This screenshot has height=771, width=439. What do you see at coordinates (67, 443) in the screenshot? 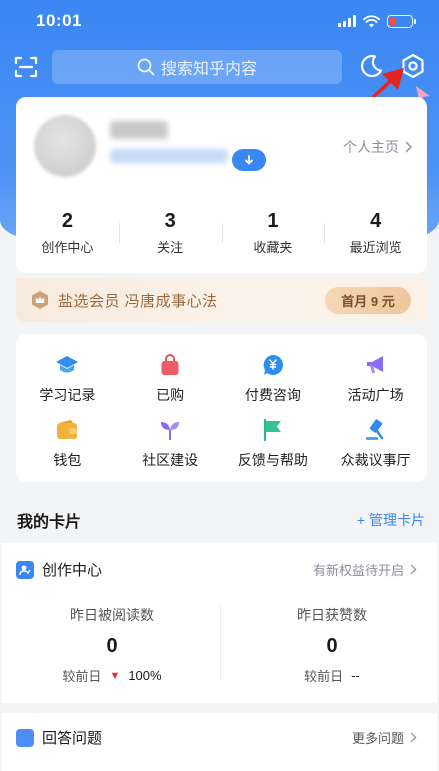
I see `grid-item-wallet: 钱包` at bounding box center [67, 443].